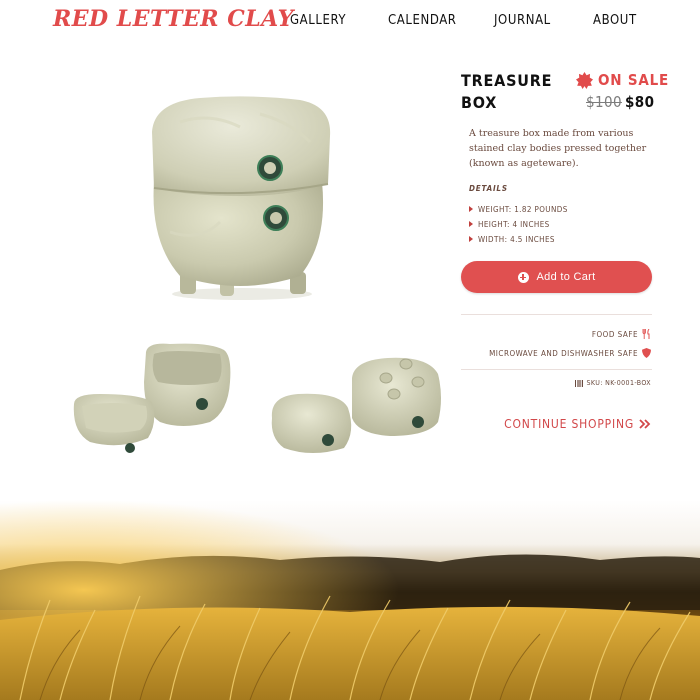 The image size is (700, 700). I want to click on plus-circle-icon, so click(523, 277).